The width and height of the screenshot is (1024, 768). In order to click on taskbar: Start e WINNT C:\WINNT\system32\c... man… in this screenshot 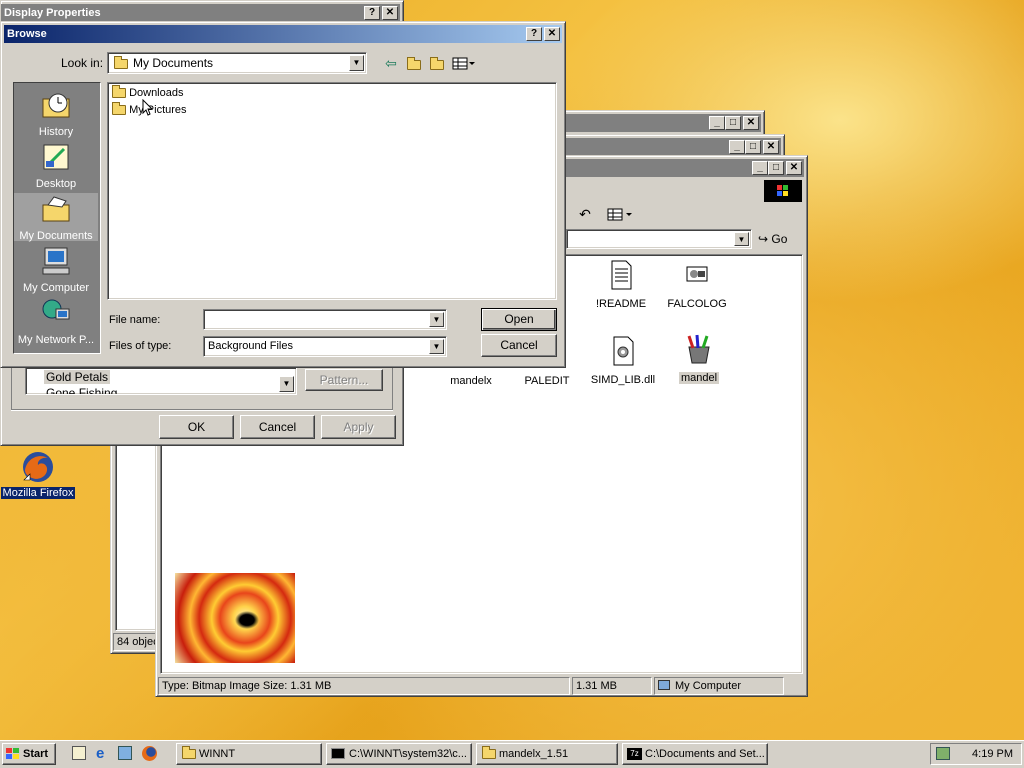, I will do `click(512, 754)`.